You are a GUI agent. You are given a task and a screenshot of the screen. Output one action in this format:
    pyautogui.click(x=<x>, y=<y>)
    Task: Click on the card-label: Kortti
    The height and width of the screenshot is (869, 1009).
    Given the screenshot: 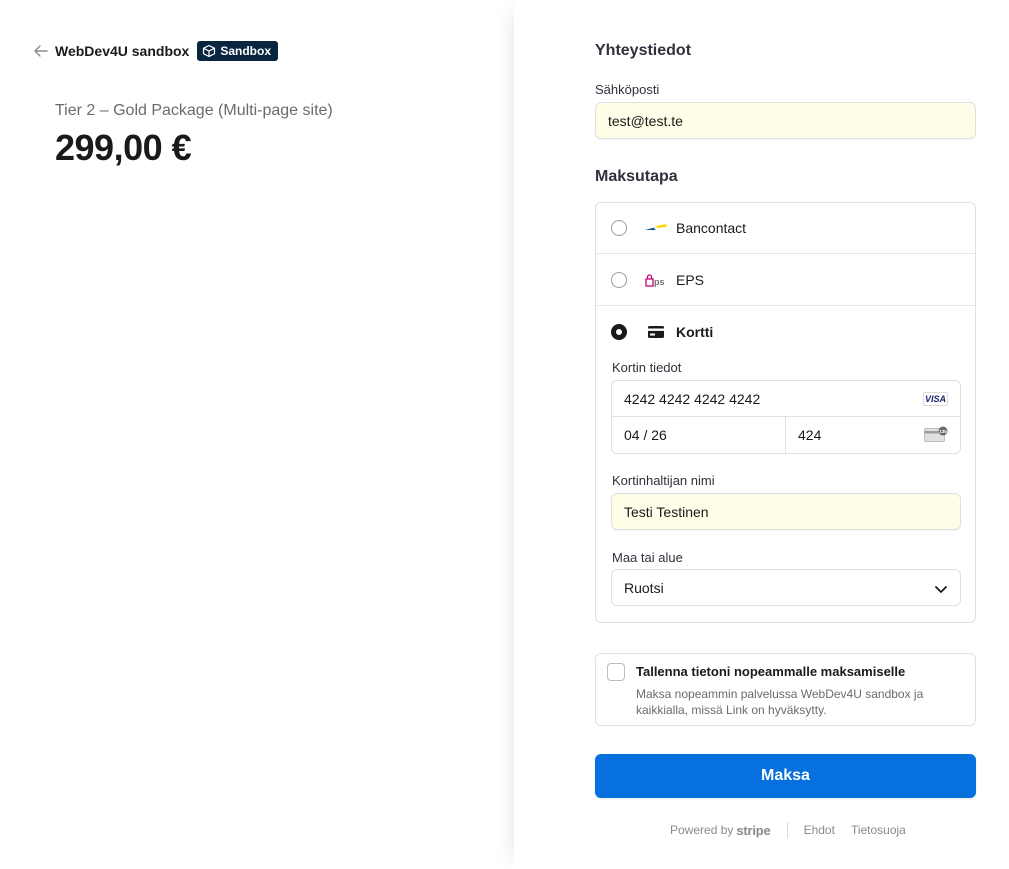 What is the action you would take?
    pyautogui.click(x=695, y=331)
    